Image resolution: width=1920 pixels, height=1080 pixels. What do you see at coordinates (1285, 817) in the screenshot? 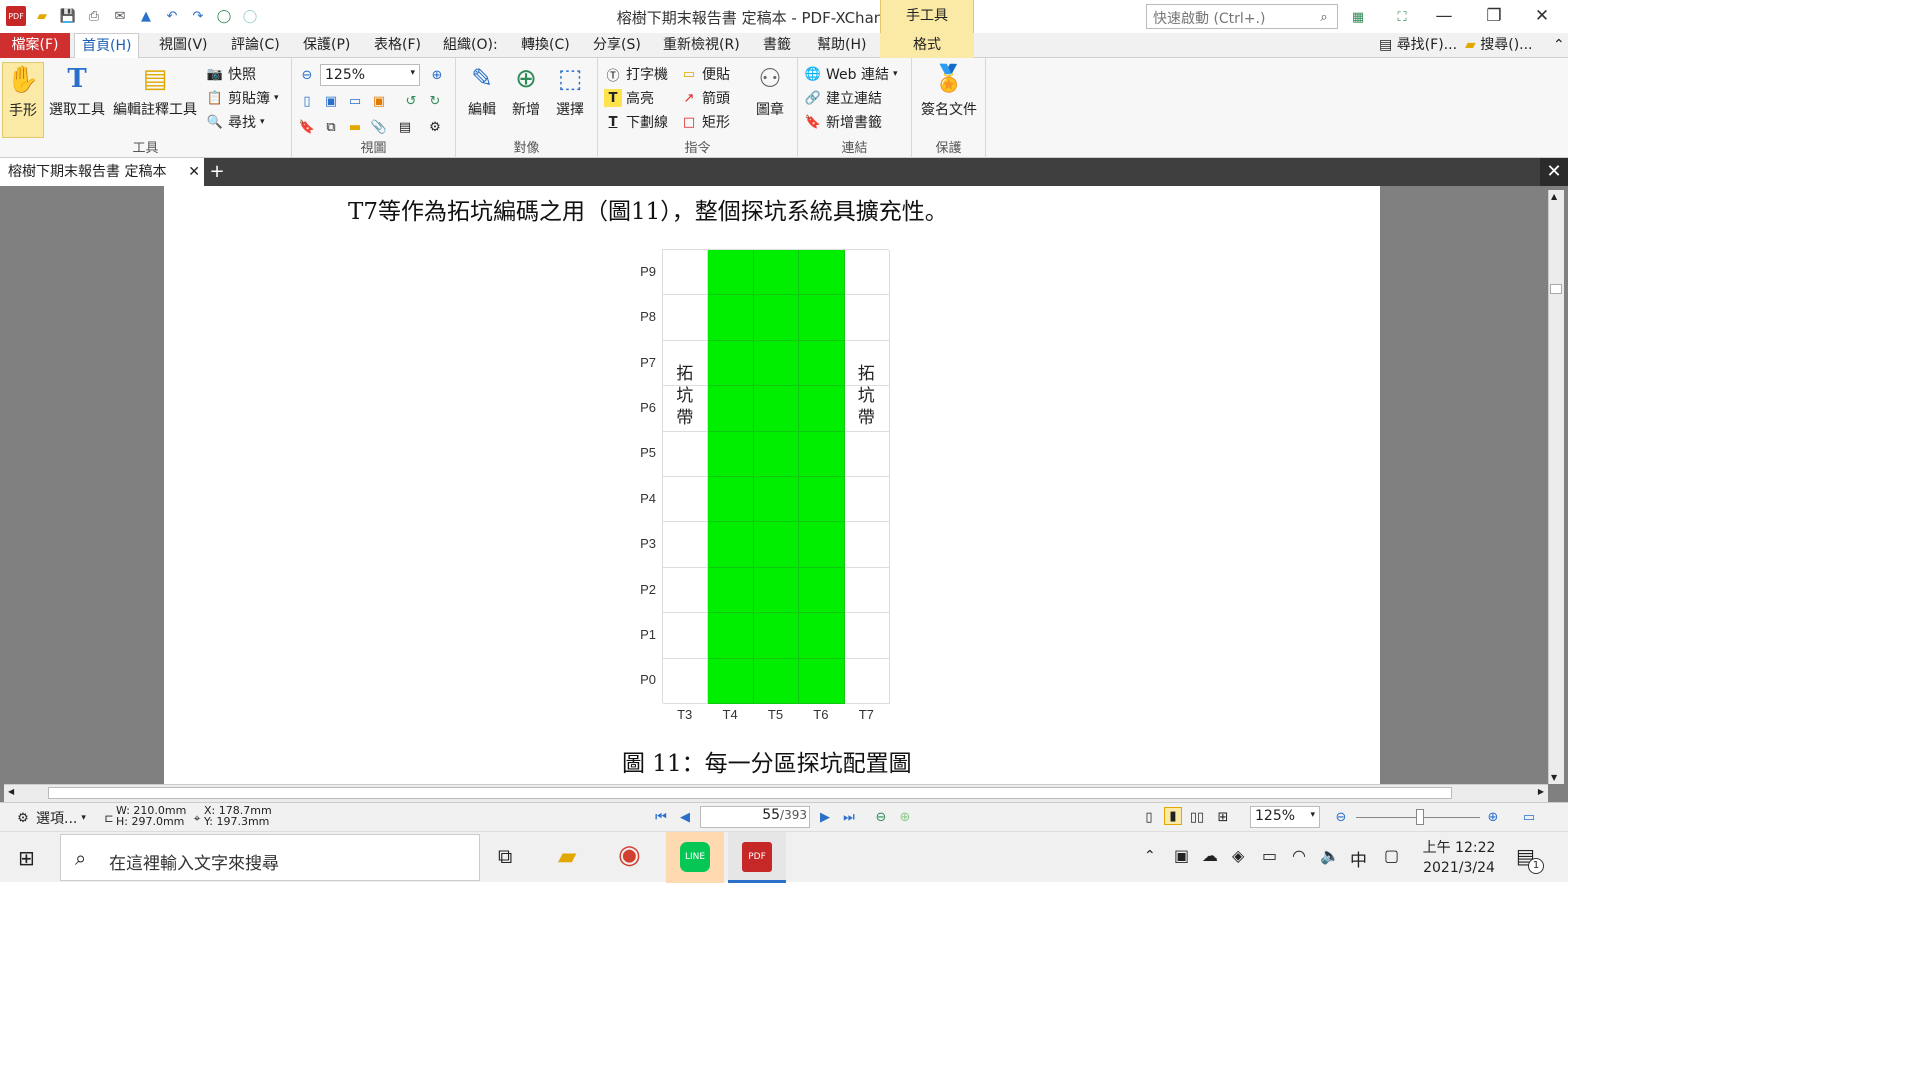
I see `status-zoom-select: 125% ▾` at bounding box center [1285, 817].